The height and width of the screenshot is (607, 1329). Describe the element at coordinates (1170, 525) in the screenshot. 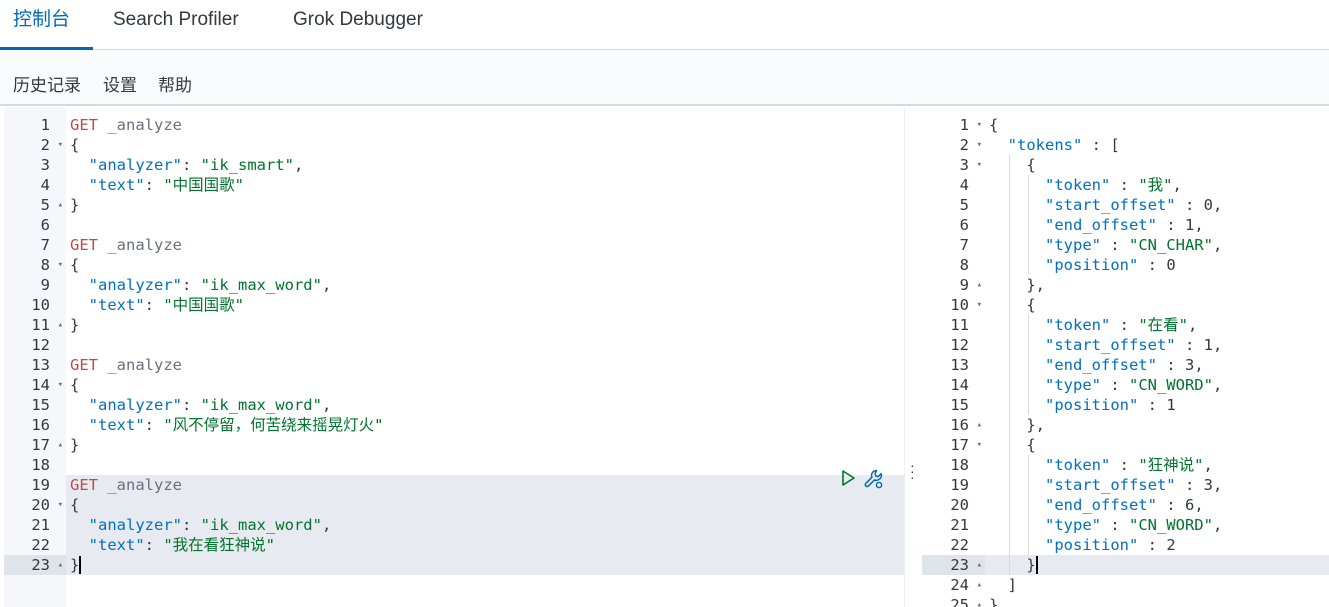

I see `code-token: "CN_WORD"` at that location.